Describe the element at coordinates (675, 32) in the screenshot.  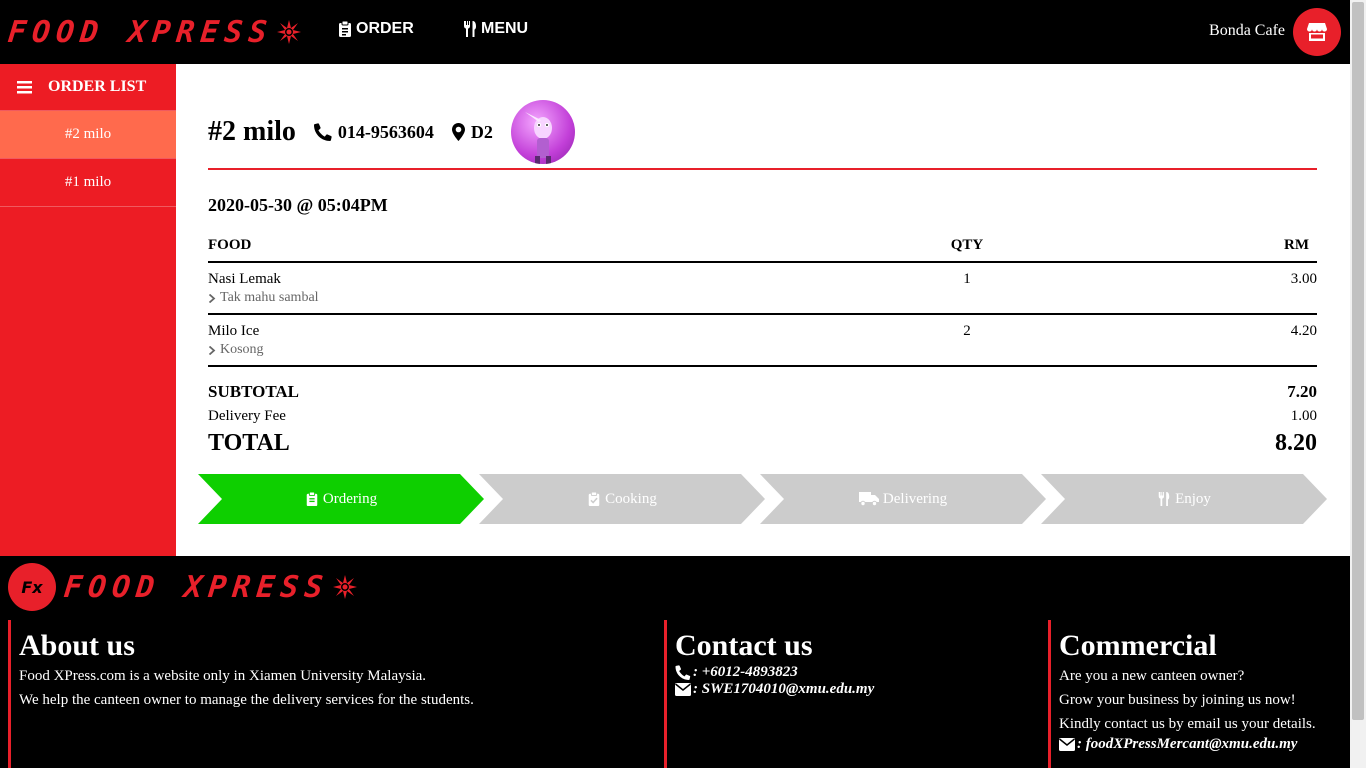
I see `top-navbar: FOOD XPRESS ORDER MENU Bonda Cafe` at that location.